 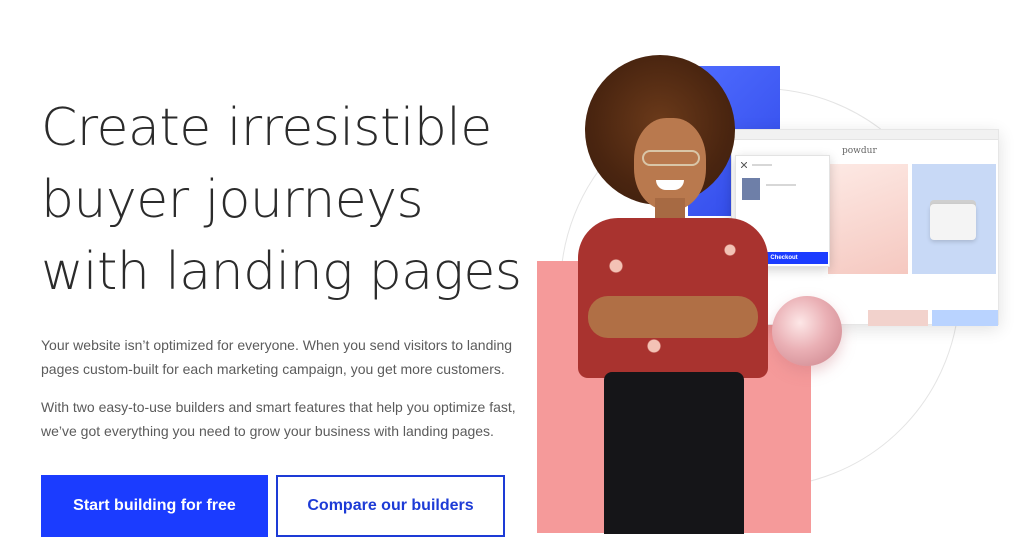 I want to click on product-jar, so click(x=953, y=222).